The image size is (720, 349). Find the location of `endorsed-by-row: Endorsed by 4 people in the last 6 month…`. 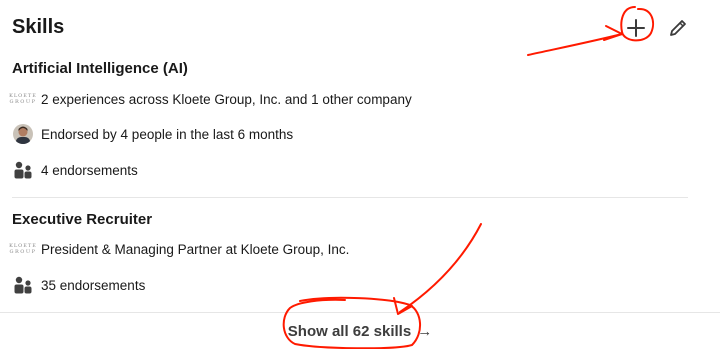

endorsed-by-row: Endorsed by 4 people in the last 6 month… is located at coordinates (152, 134).